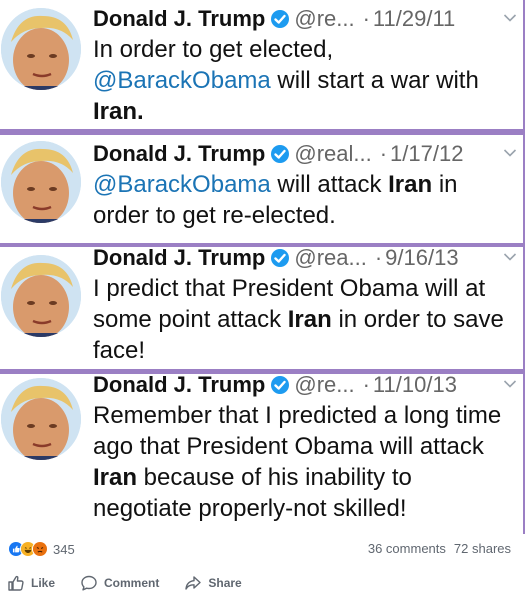  I want to click on tweet-date: 11/10/13, so click(415, 385).